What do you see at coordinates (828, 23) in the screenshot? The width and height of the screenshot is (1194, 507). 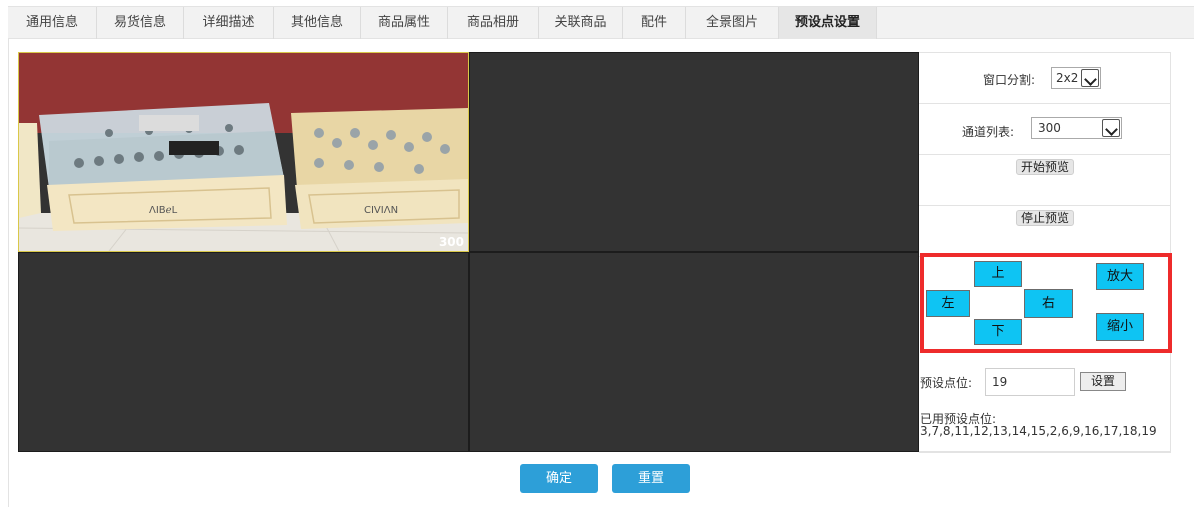 I see `tab-preset-settings: 预设点设置` at bounding box center [828, 23].